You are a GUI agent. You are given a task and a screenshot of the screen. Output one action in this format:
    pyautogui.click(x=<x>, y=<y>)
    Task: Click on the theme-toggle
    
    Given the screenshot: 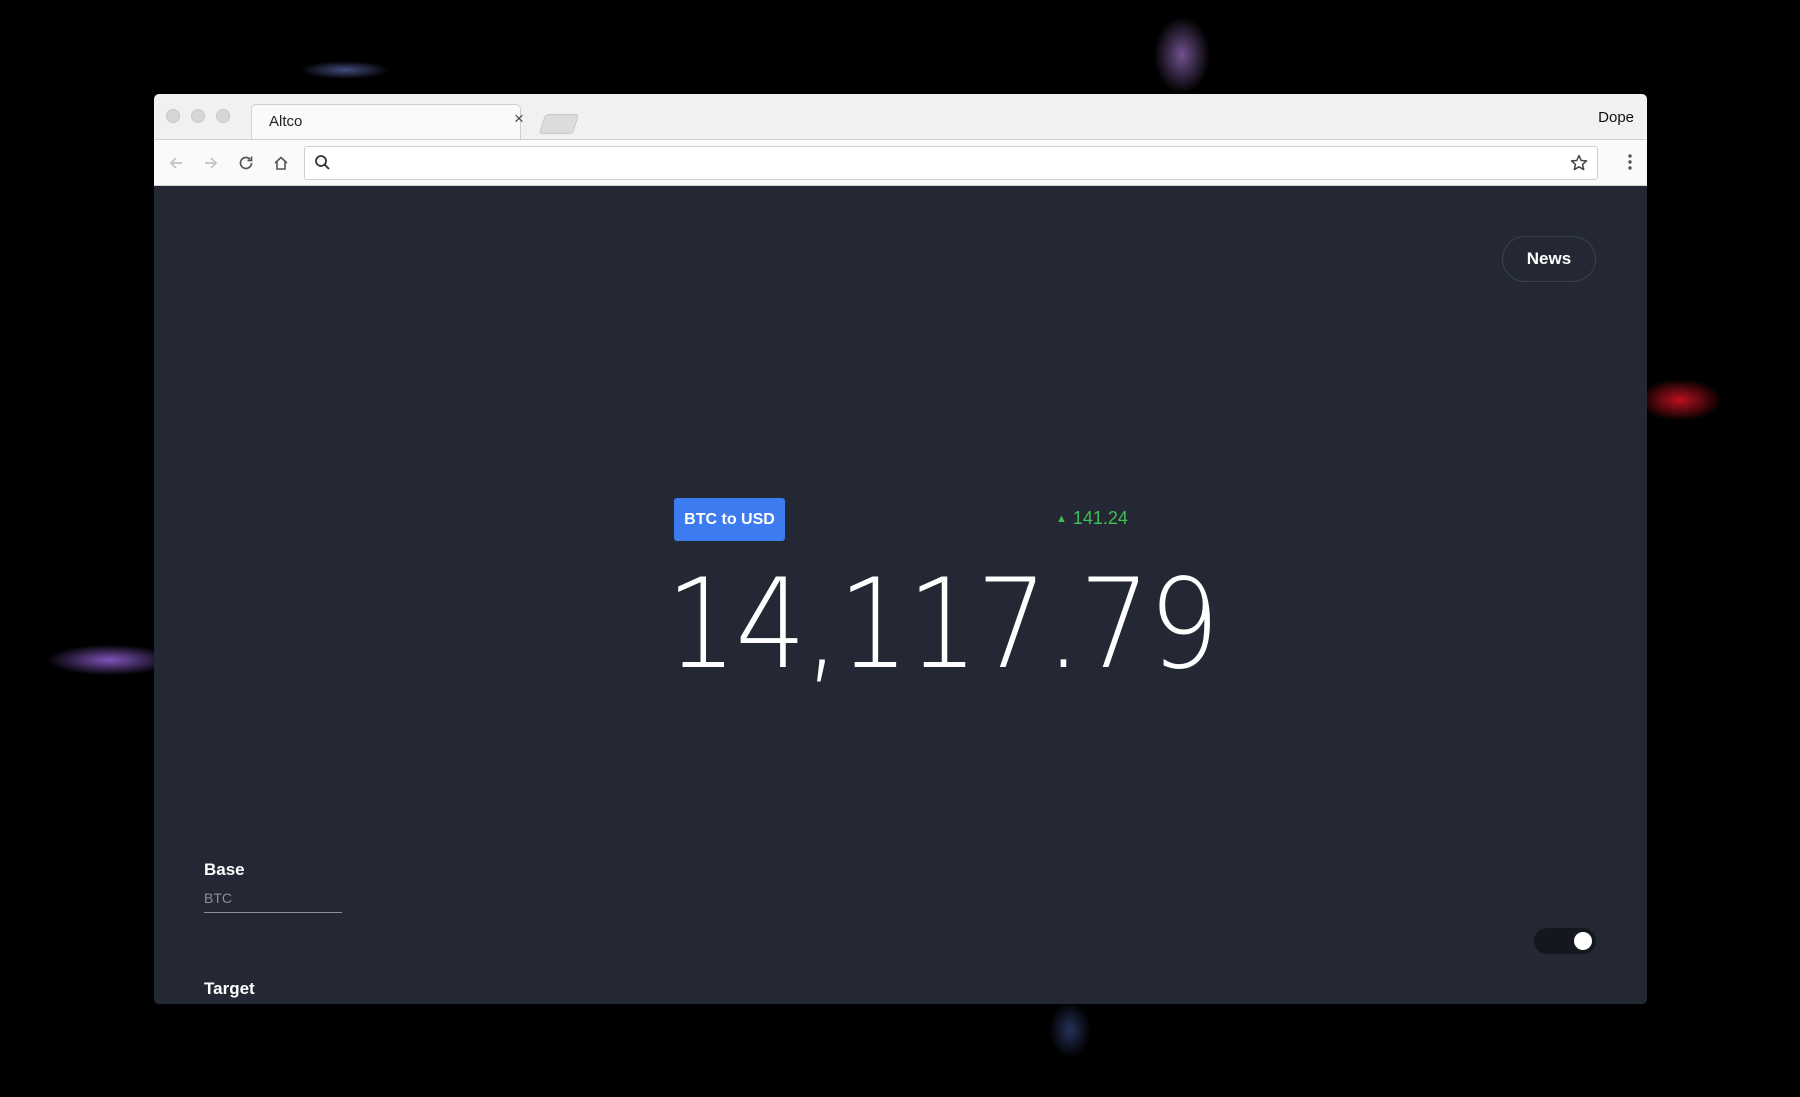 What is the action you would take?
    pyautogui.click(x=1565, y=941)
    